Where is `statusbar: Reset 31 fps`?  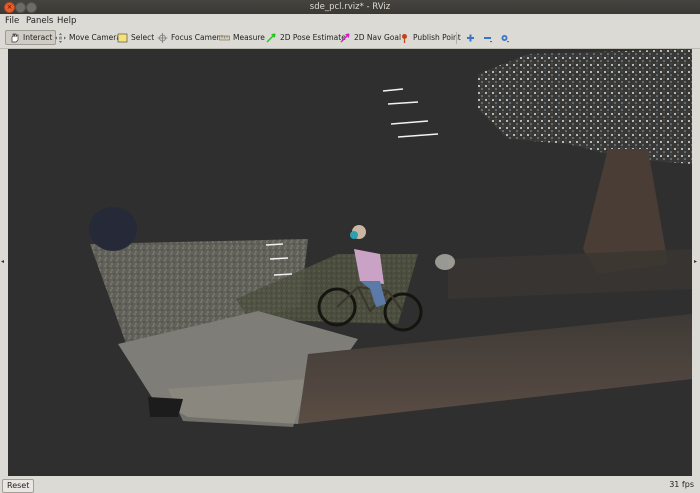 statusbar: Reset 31 fps is located at coordinates (350, 485).